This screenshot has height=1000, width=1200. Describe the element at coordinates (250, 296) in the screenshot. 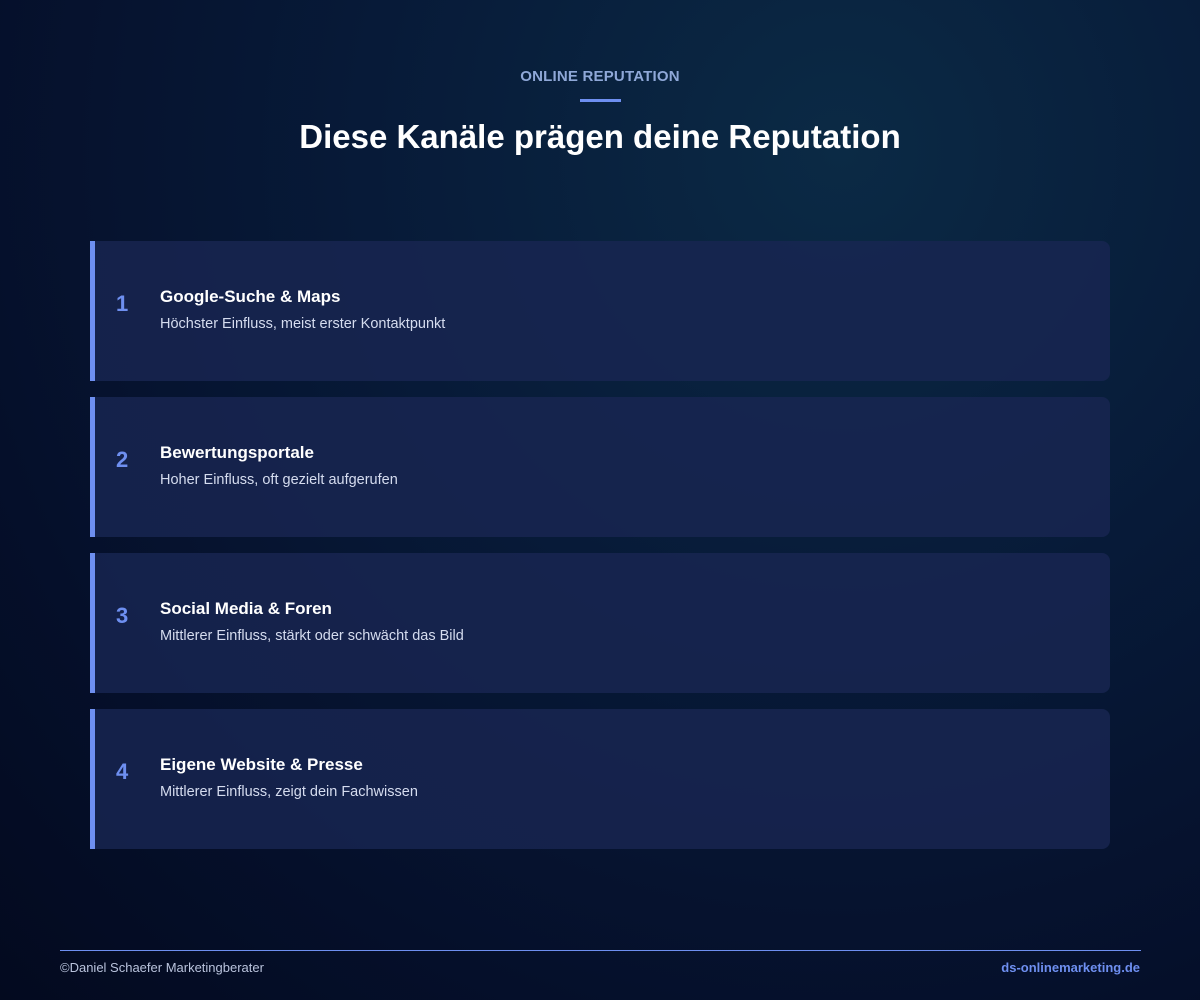

I see `channel-title: Google-Suche & Maps` at that location.